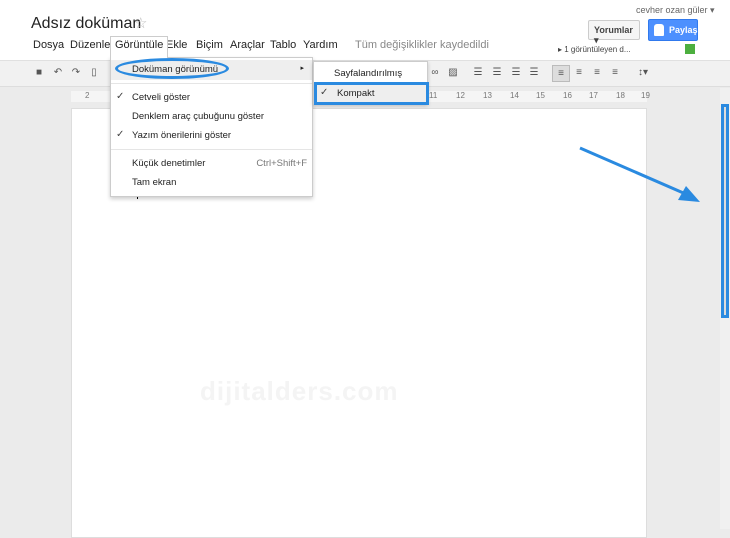  I want to click on annotation-oval, so click(172, 68).